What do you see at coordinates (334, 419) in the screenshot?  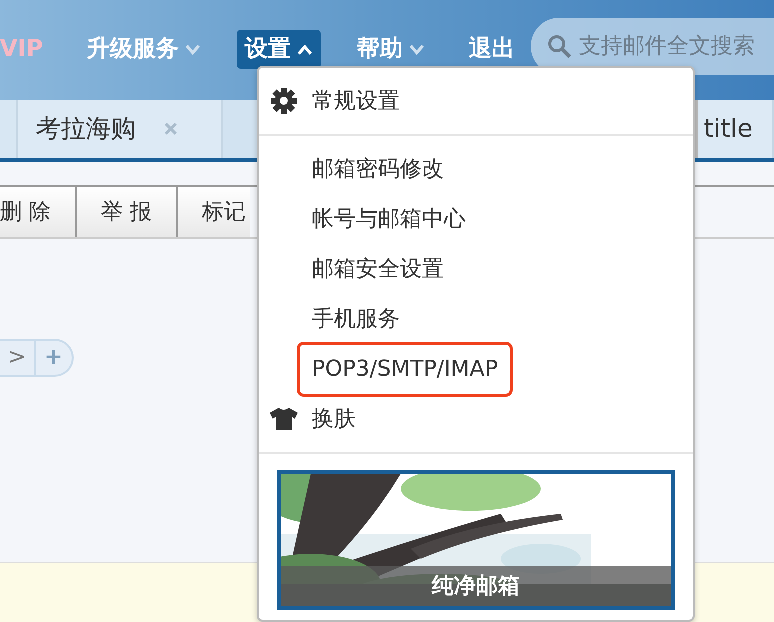 I see `menu-item: 换肤` at bounding box center [334, 419].